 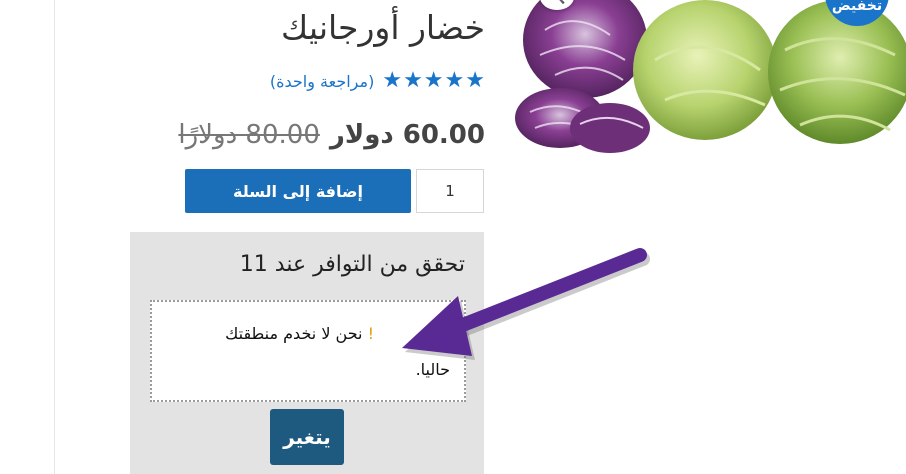 What do you see at coordinates (383, 27) in the screenshot?
I see `product-title: خضار أورجانيك` at bounding box center [383, 27].